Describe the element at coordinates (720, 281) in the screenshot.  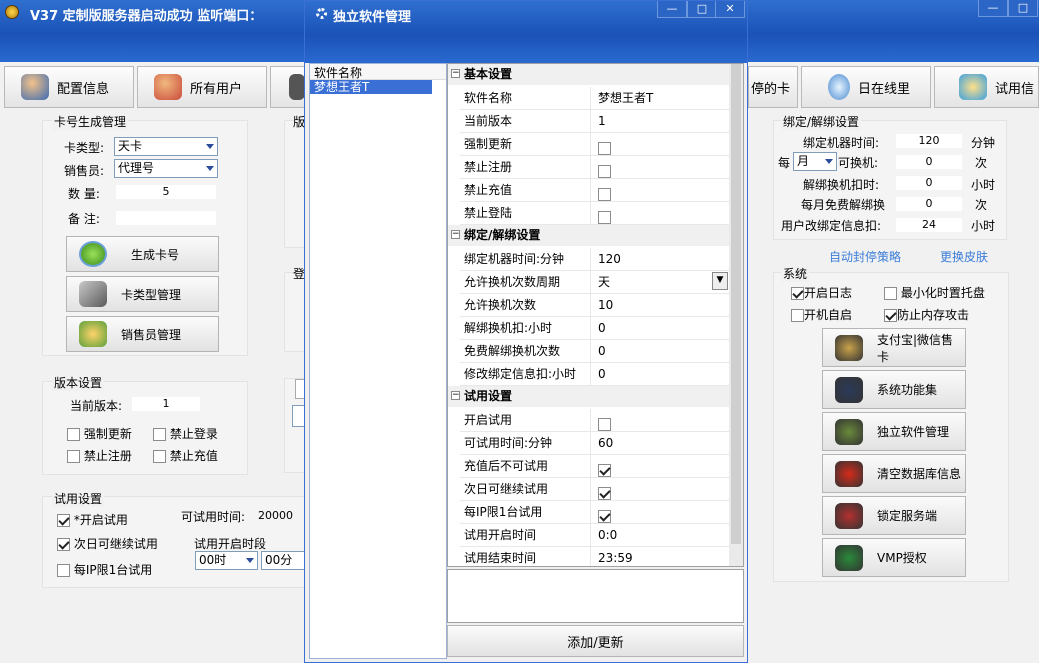
I see `dropdown-button: ▼` at that location.